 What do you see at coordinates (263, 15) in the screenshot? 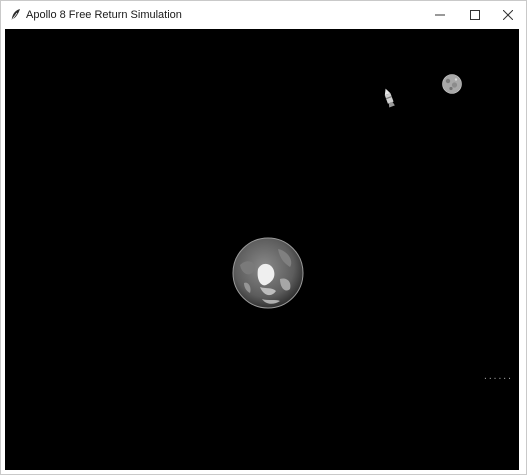
I see `title-bar: Apollo 8 Free Return Simulation` at bounding box center [263, 15].